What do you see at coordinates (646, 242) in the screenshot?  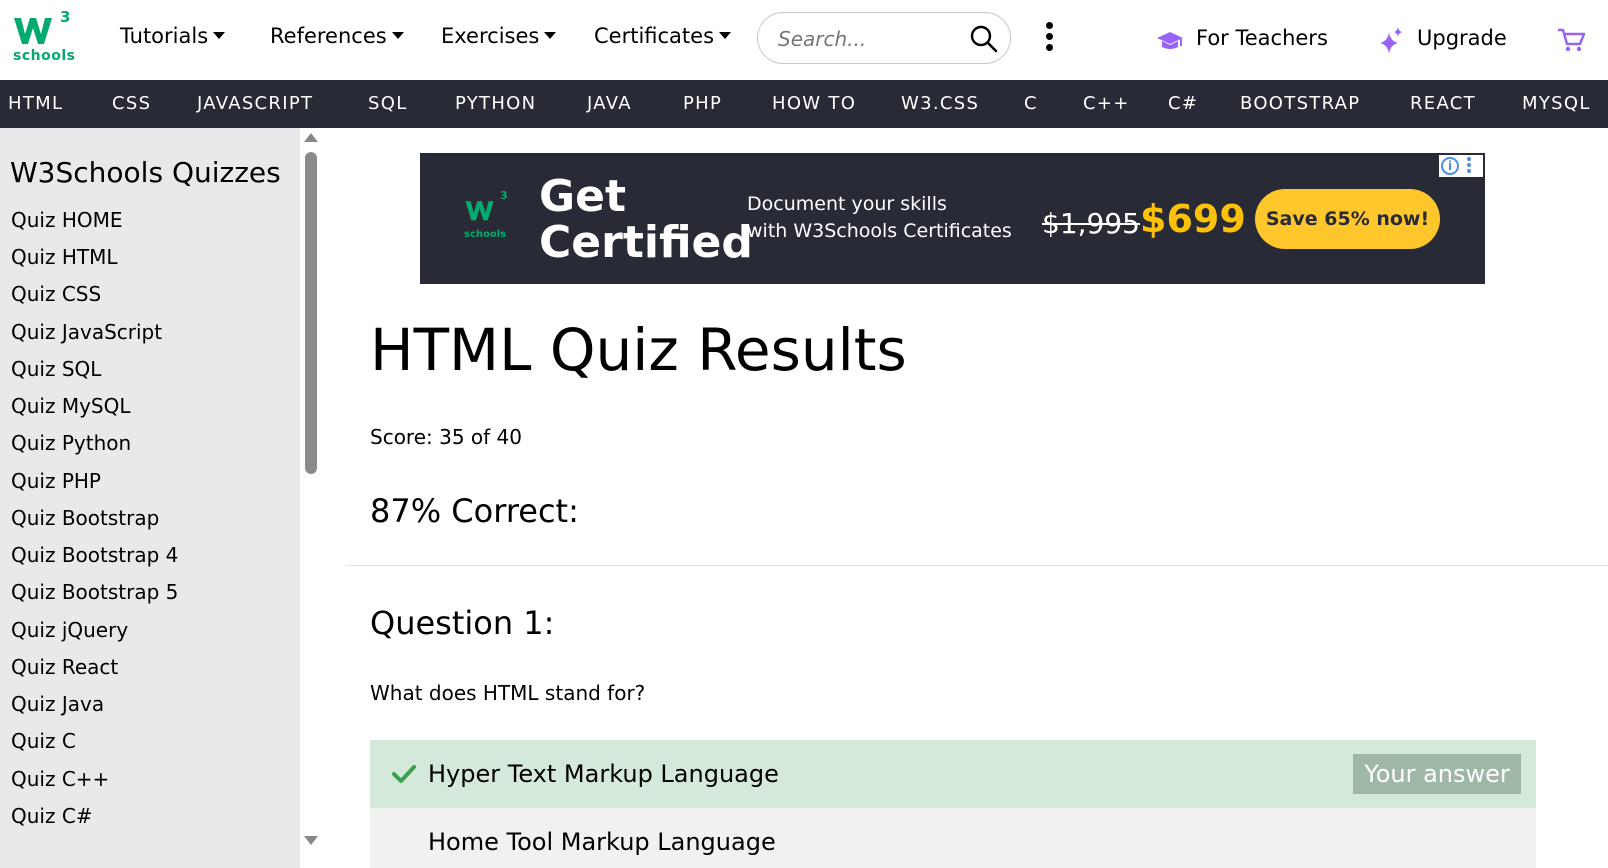 I see `ad-headline-2: Certified` at bounding box center [646, 242].